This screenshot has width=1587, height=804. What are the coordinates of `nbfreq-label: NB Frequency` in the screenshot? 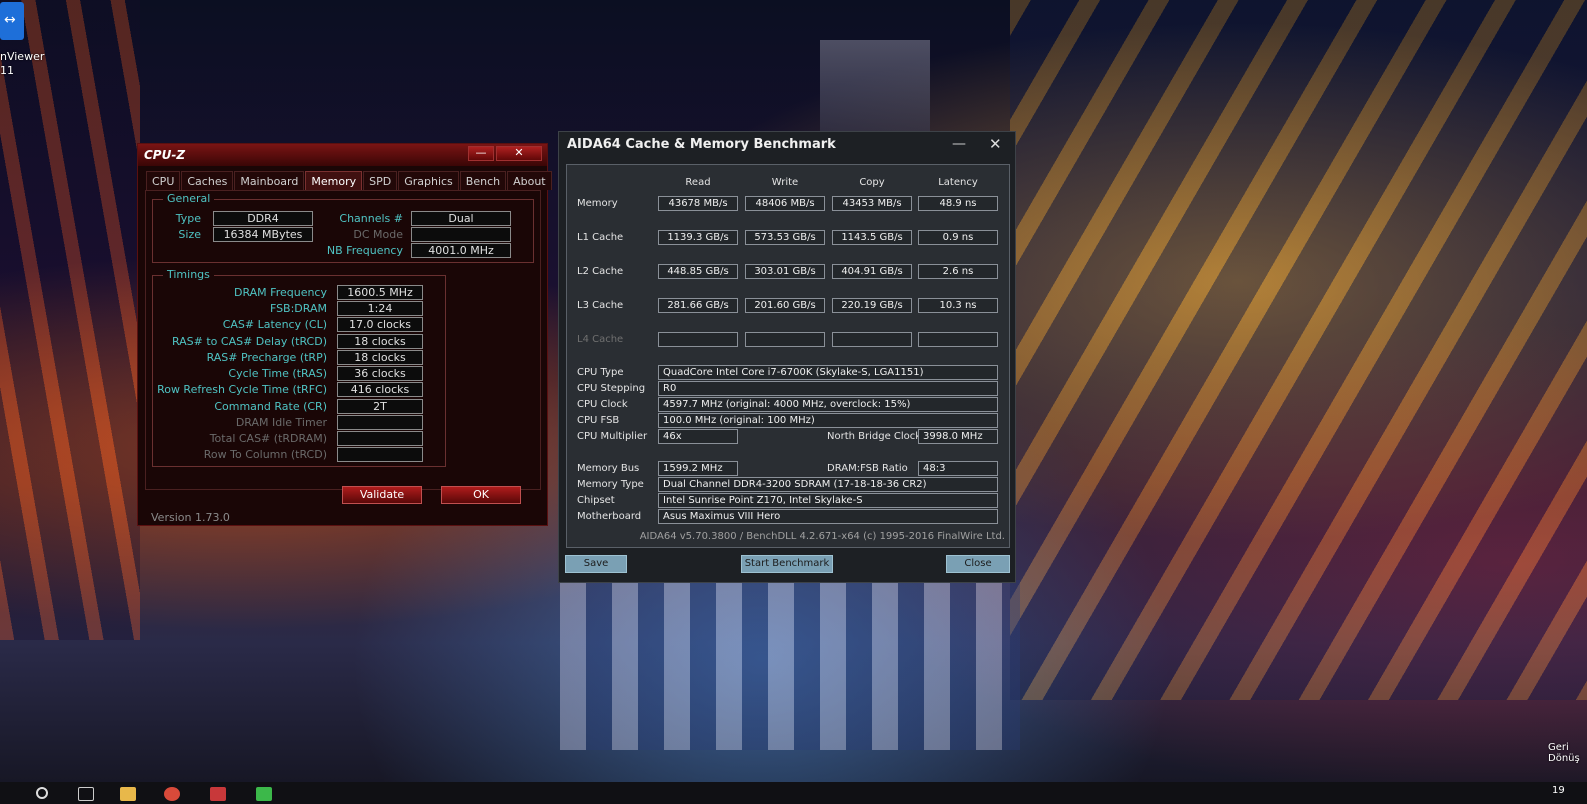 It's located at (364, 250).